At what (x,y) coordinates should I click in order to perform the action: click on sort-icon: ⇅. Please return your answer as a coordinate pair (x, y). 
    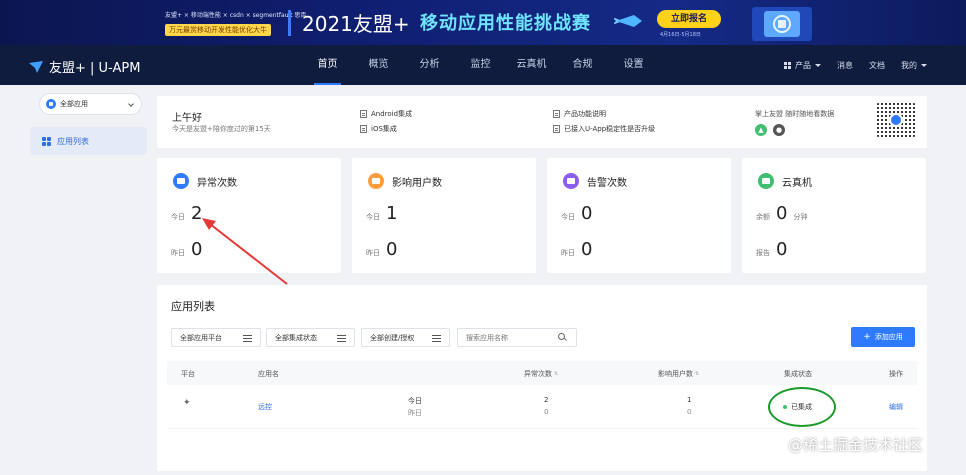
    Looking at the image, I should click on (697, 374).